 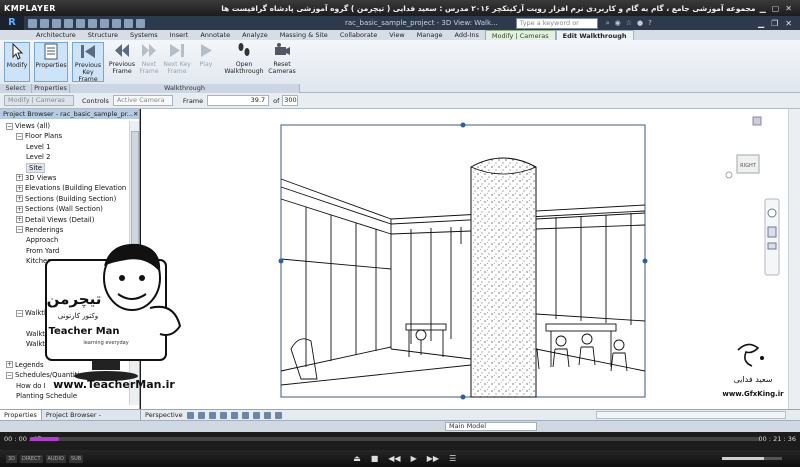 What do you see at coordinates (51, 62) in the screenshot?
I see `properties-button: Properties` at bounding box center [51, 62].